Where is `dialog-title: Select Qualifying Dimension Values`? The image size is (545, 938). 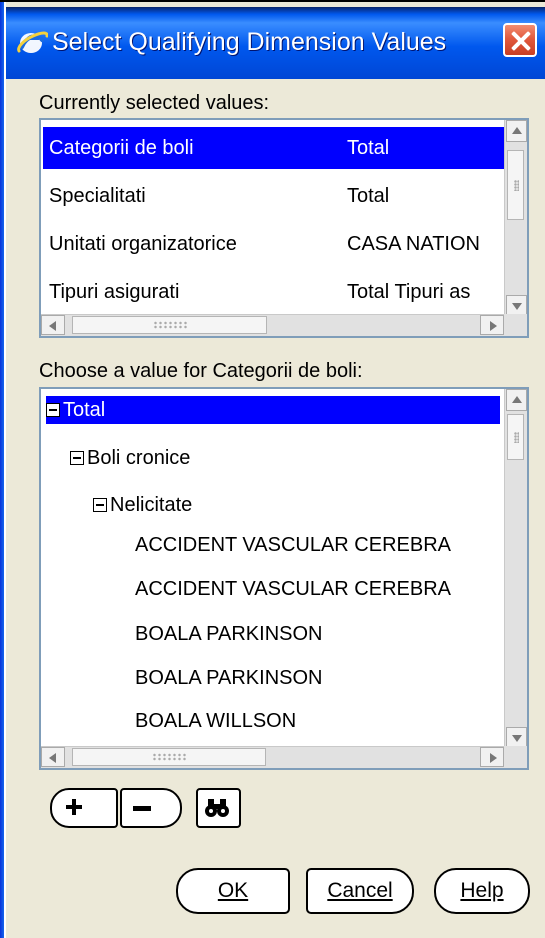
dialog-title: Select Qualifying Dimension Values is located at coordinates (249, 42).